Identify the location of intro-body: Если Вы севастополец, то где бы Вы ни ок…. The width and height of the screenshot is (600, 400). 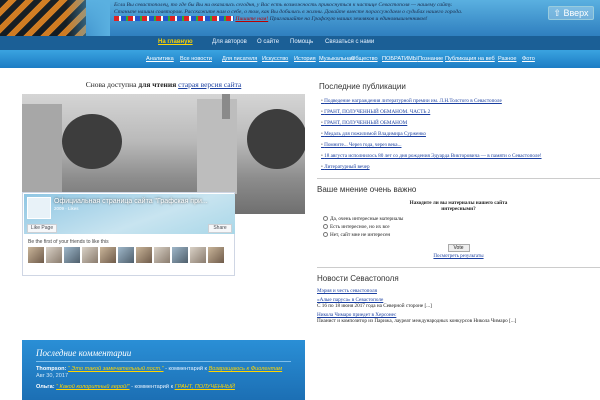
(288, 8).